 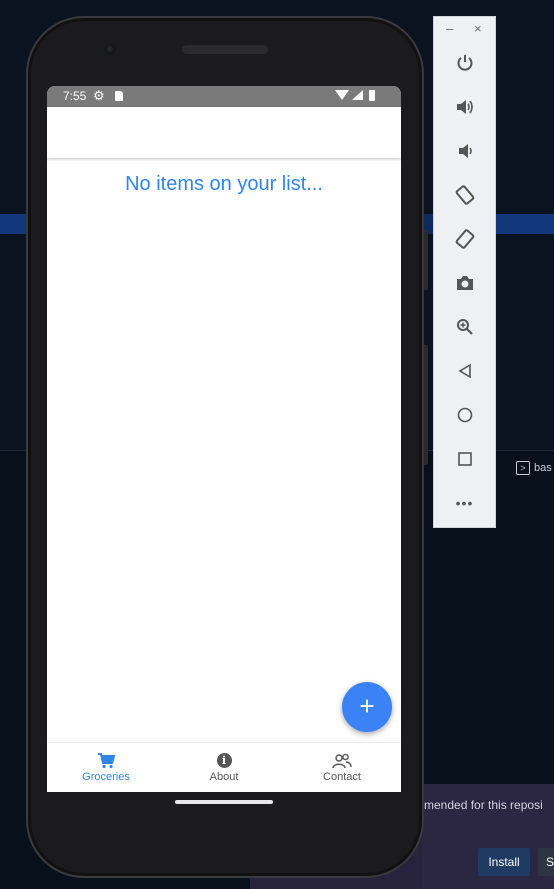 What do you see at coordinates (464, 239) in the screenshot?
I see `rotate-right-icon` at bounding box center [464, 239].